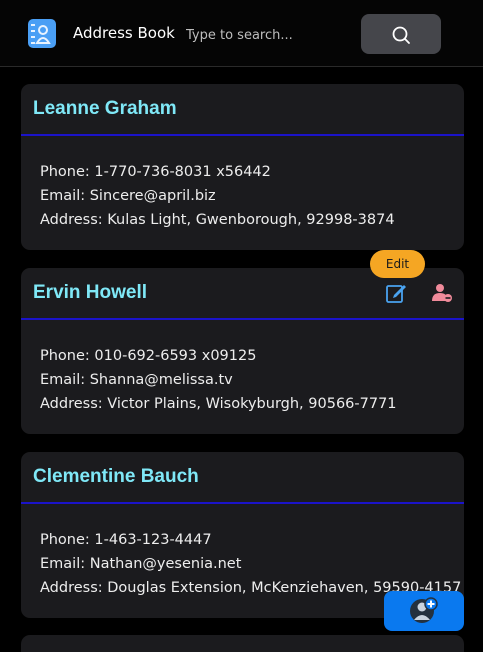  Describe the element at coordinates (136, 380) in the screenshot. I see `contact-email: Email: Shanna@melissa.tv` at that location.